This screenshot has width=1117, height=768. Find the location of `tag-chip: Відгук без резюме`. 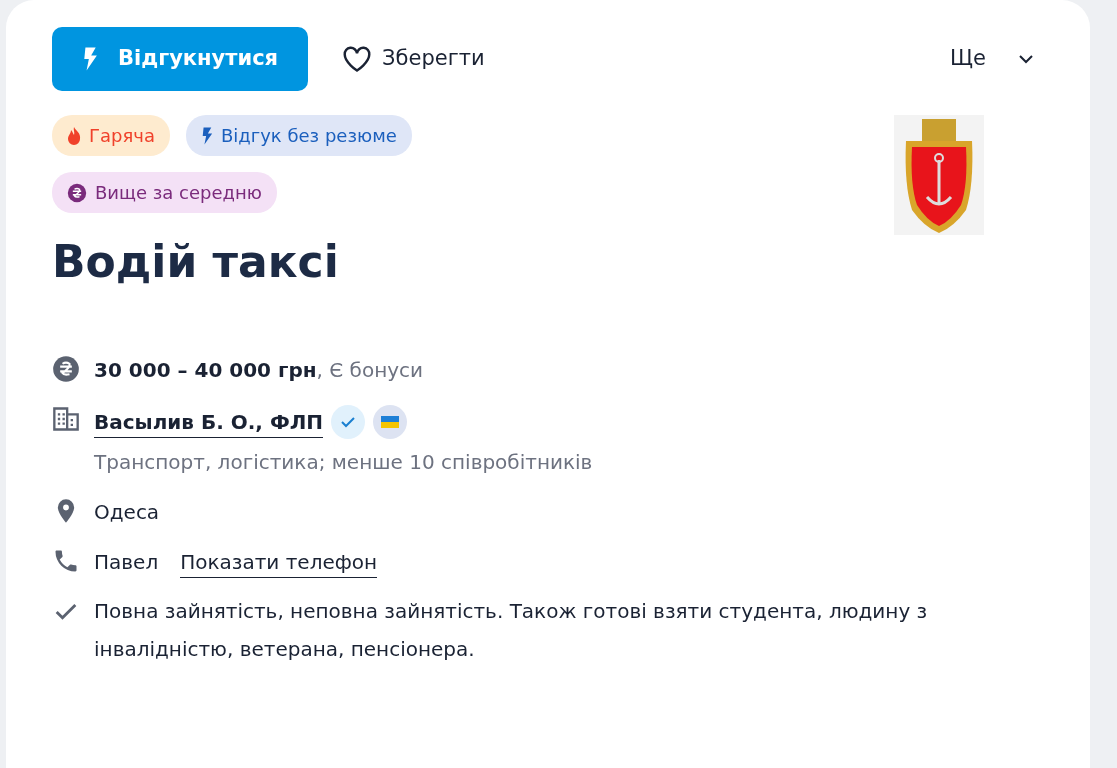

tag-chip: Відгук без резюме is located at coordinates (298, 135).